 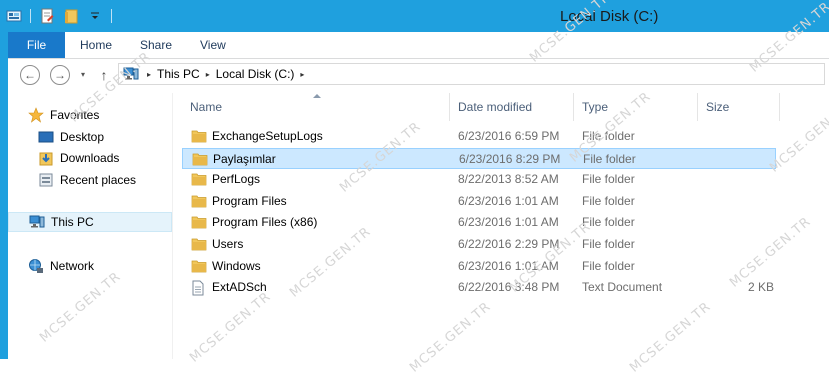 What do you see at coordinates (96, 45) in the screenshot?
I see `tab-home: Home` at bounding box center [96, 45].